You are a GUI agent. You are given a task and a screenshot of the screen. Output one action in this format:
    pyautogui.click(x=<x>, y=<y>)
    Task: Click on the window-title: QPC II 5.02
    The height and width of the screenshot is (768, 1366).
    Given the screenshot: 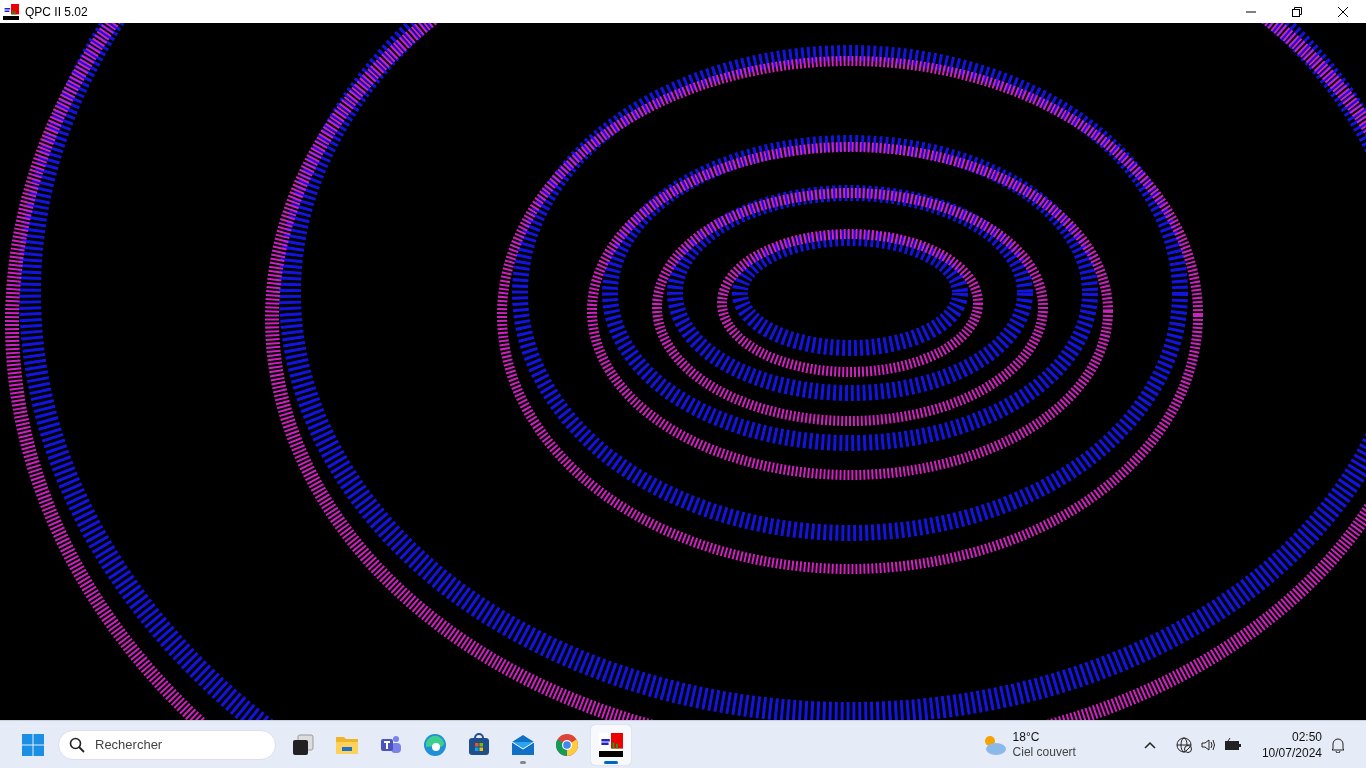 What is the action you would take?
    pyautogui.click(x=57, y=11)
    